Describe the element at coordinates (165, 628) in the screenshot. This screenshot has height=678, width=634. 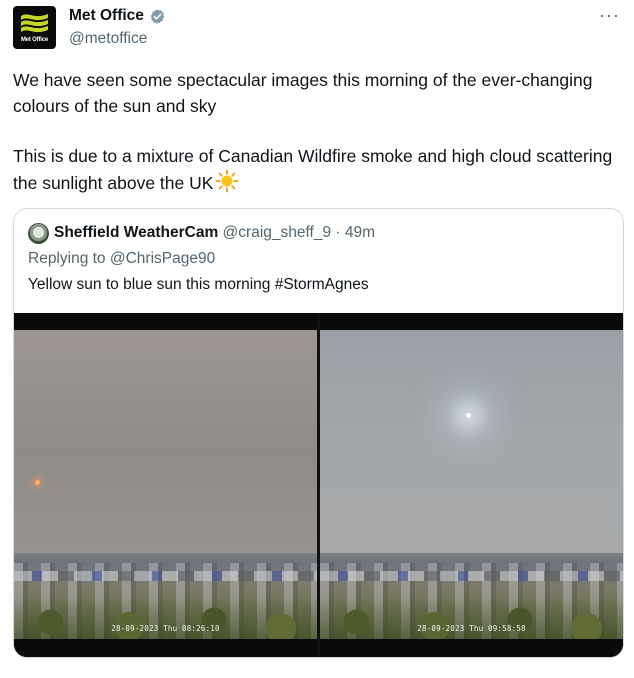
I see `camera-timestamp: 28-09-2023 Thu 08:26:10` at that location.